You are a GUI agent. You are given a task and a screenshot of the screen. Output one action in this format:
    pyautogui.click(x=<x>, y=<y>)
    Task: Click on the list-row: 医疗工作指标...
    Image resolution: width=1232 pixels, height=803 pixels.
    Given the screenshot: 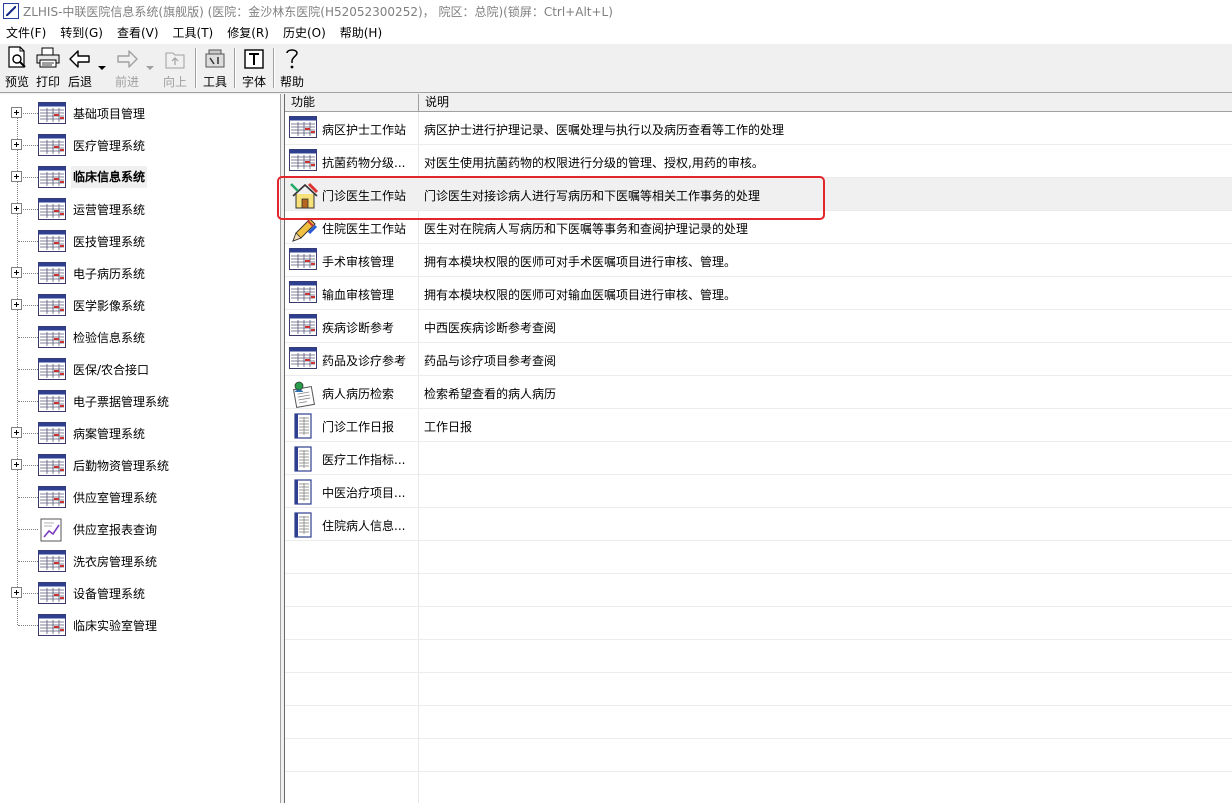 What is the action you would take?
    pyautogui.click(x=758, y=458)
    